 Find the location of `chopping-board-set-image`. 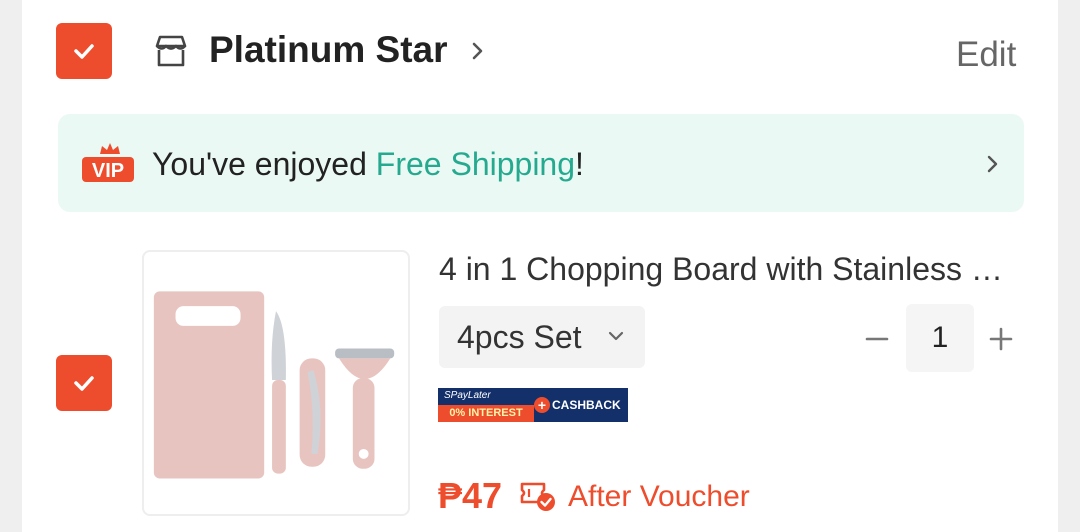

chopping-board-set-image is located at coordinates (274, 385).